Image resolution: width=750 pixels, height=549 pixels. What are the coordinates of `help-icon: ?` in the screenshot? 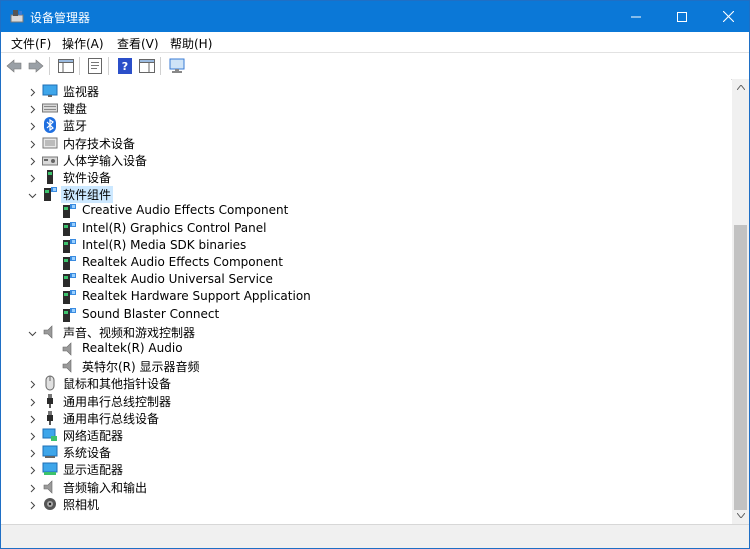 It's located at (125, 66).